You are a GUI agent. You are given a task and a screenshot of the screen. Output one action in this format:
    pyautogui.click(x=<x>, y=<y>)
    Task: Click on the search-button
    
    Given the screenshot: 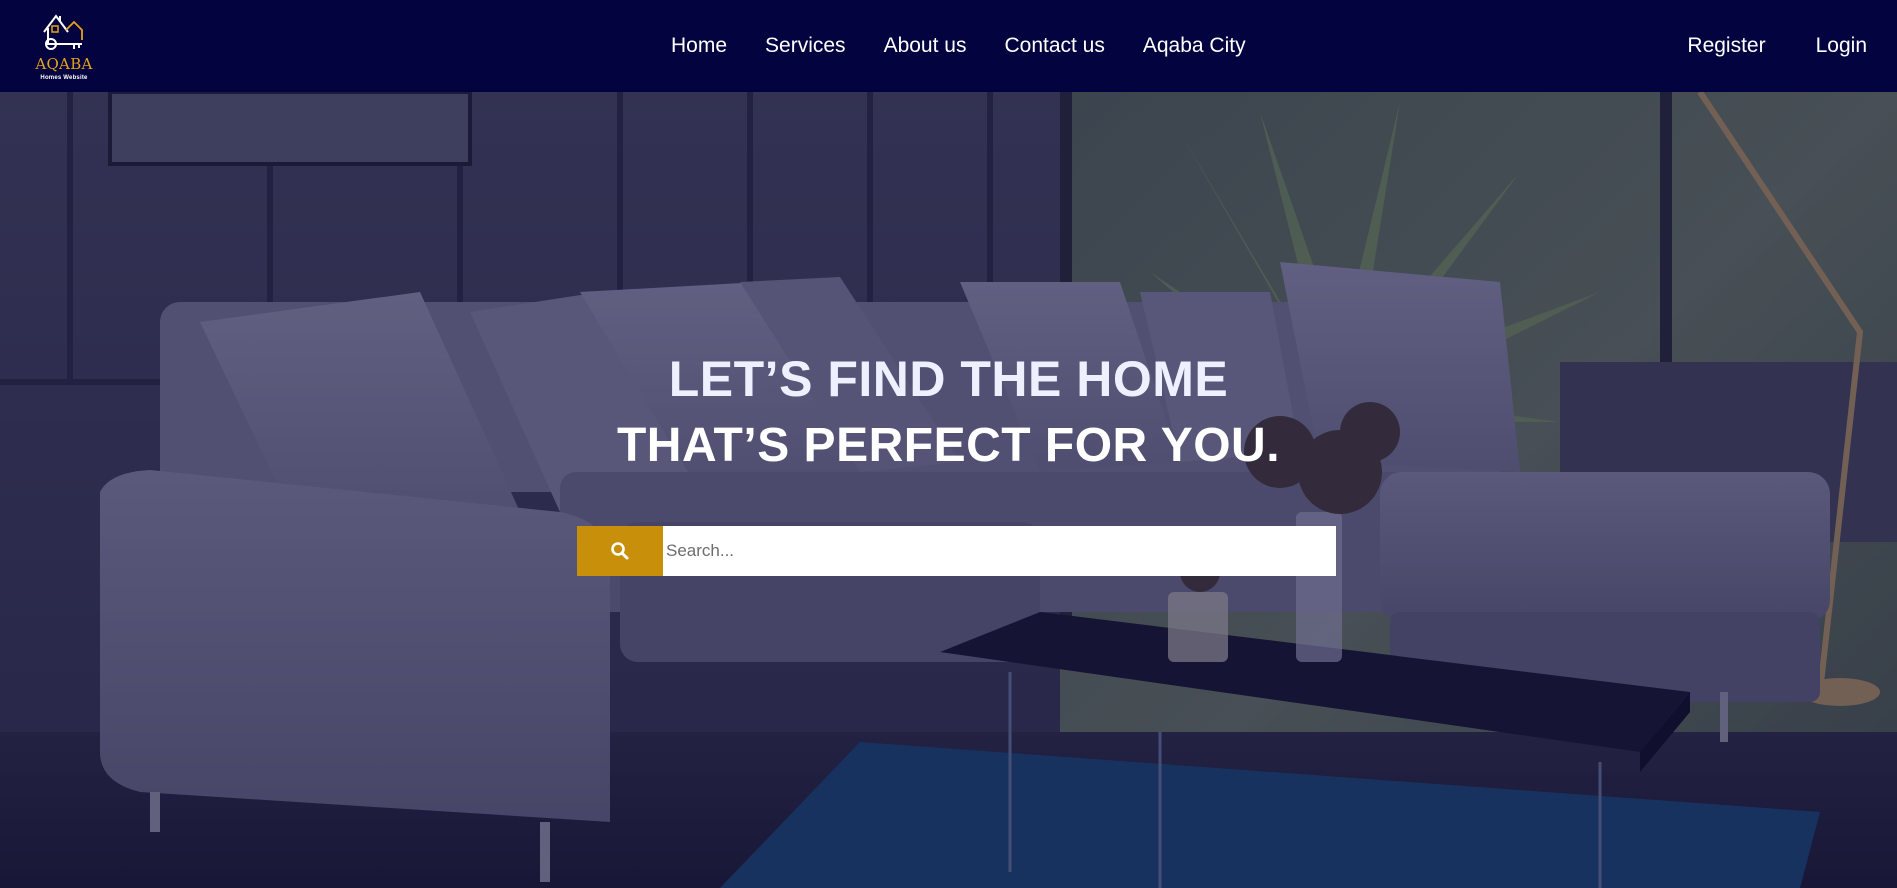 What is the action you would take?
    pyautogui.click(x=620, y=551)
    